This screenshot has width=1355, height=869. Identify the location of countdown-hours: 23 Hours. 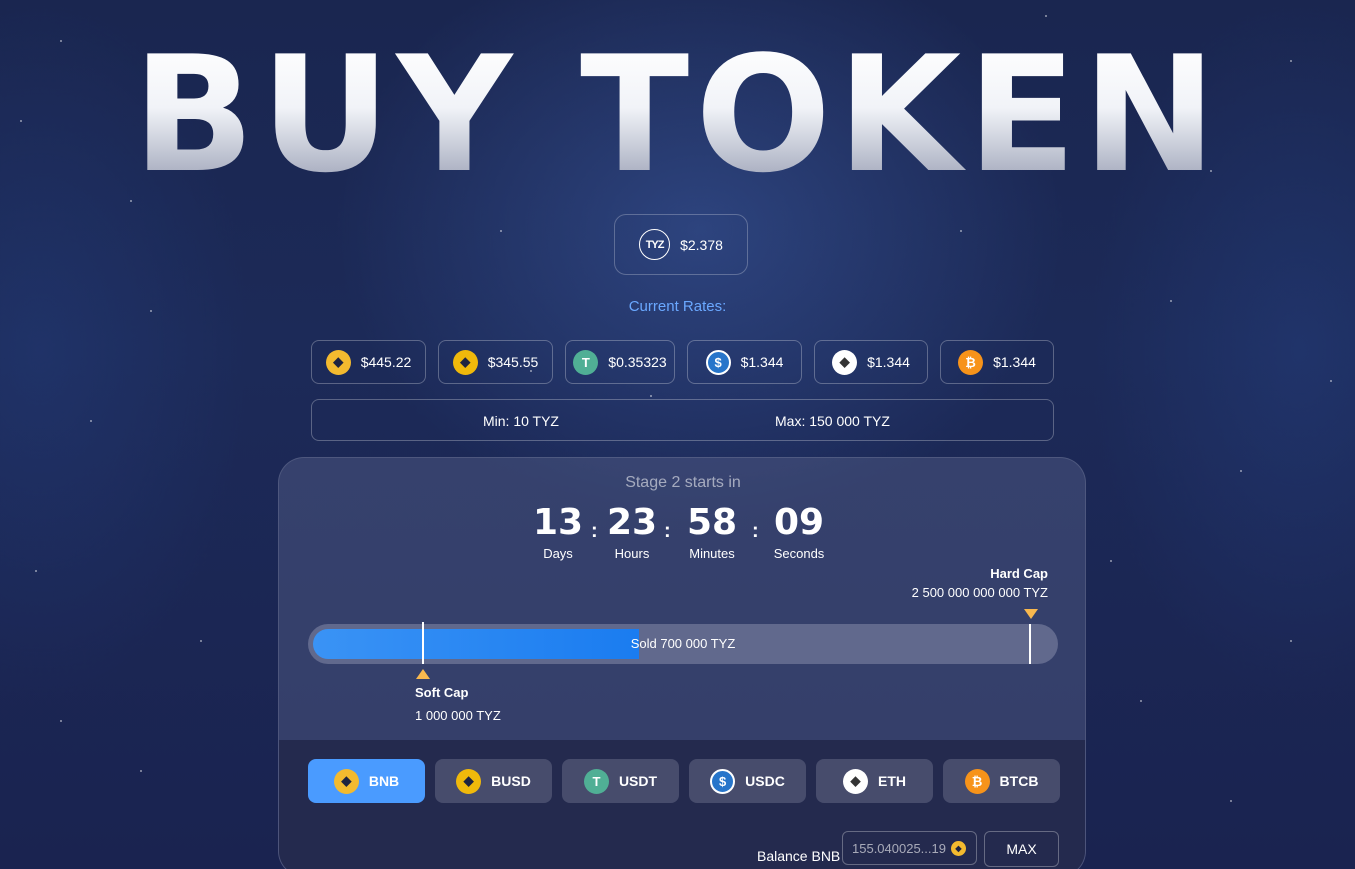
(632, 532).